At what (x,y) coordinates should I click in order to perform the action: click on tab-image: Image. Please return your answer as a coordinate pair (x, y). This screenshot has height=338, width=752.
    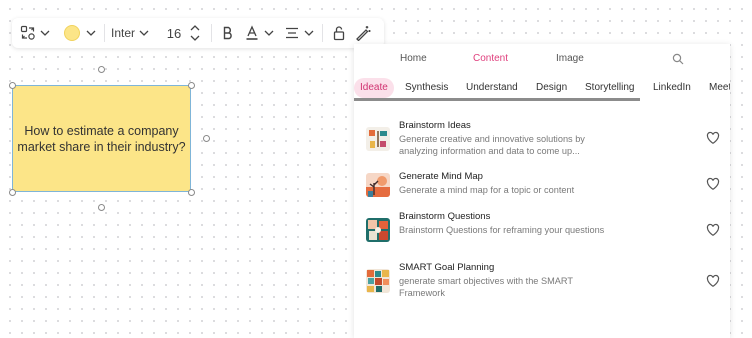
    Looking at the image, I should click on (570, 58).